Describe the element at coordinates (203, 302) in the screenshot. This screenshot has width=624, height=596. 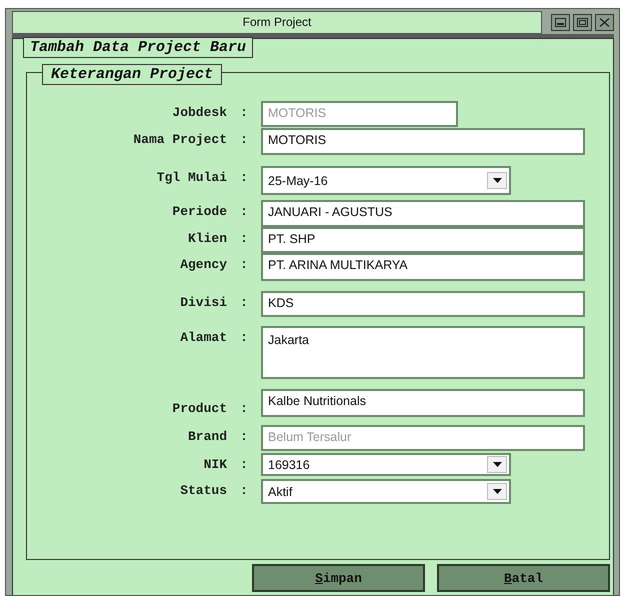
I see `field-label: Divisi` at that location.